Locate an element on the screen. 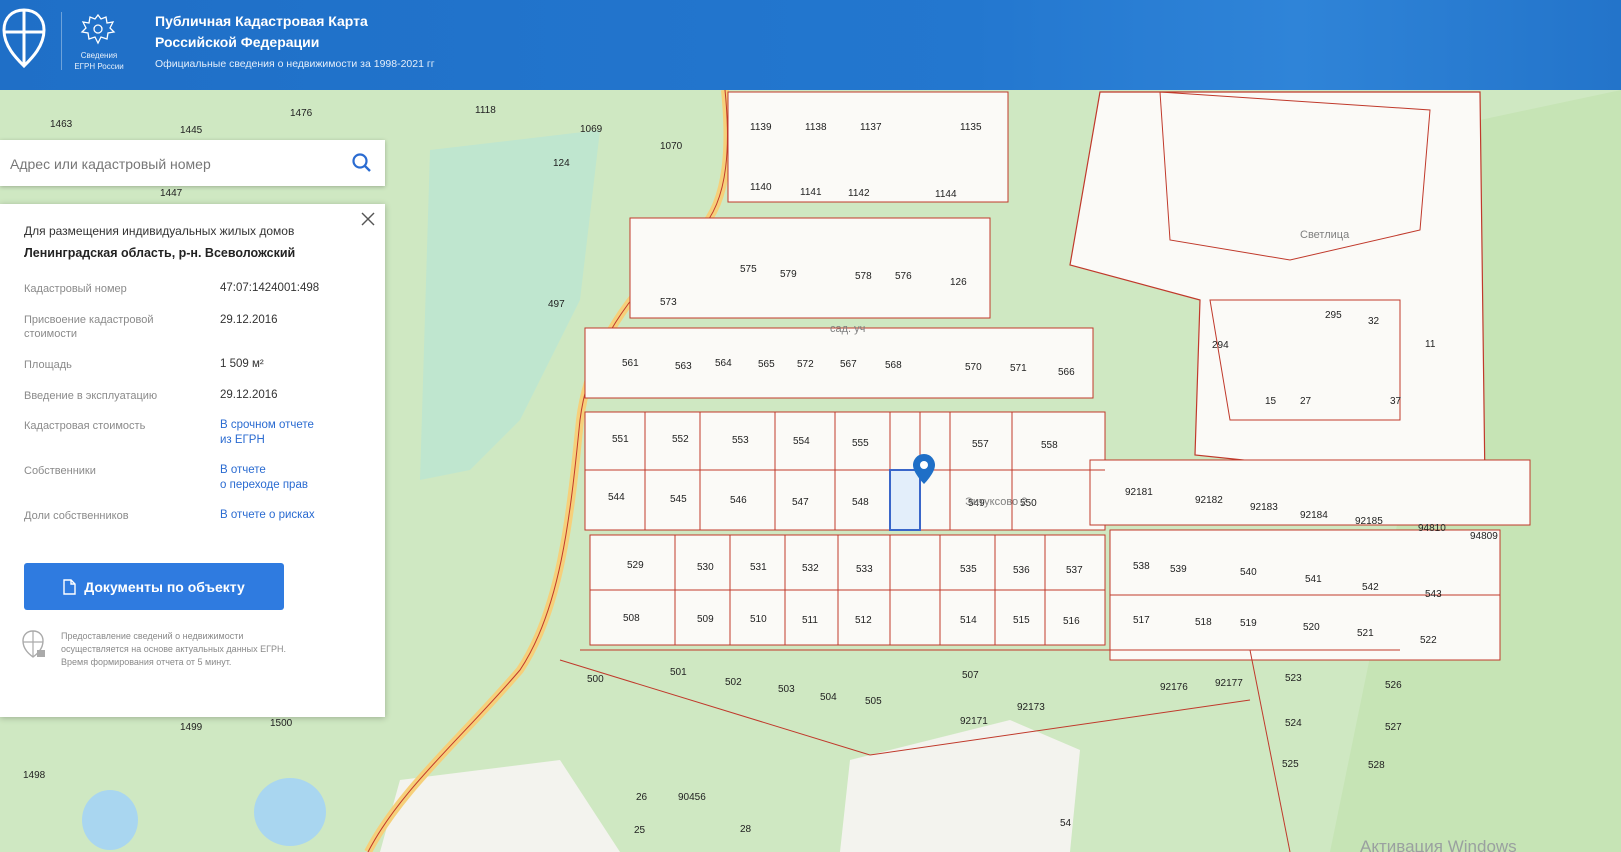  svg-text: 507 is located at coordinates (970, 675).